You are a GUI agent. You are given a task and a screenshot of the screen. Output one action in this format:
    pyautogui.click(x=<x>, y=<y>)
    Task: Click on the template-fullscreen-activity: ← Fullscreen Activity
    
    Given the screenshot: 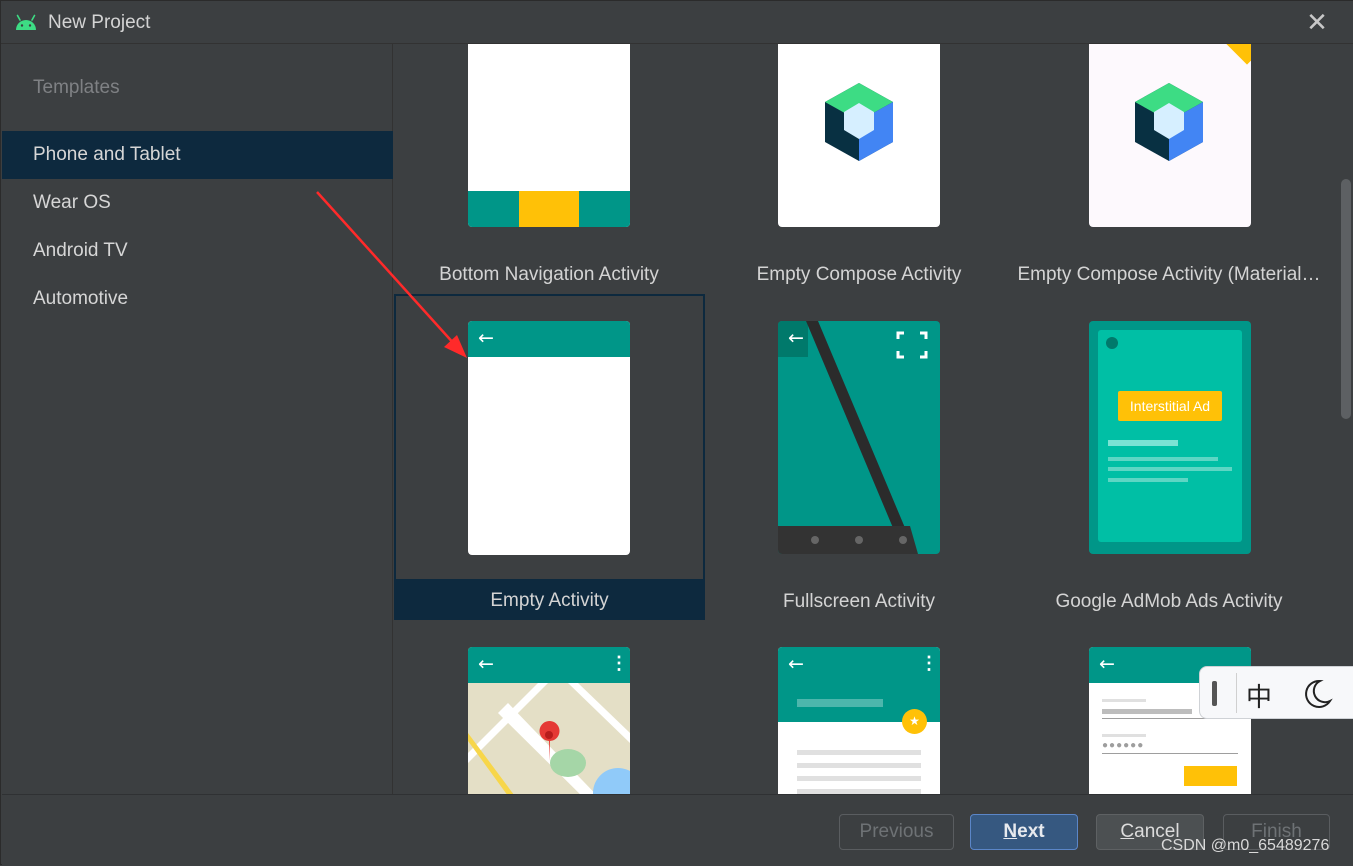 What is the action you would take?
    pyautogui.click(x=859, y=457)
    